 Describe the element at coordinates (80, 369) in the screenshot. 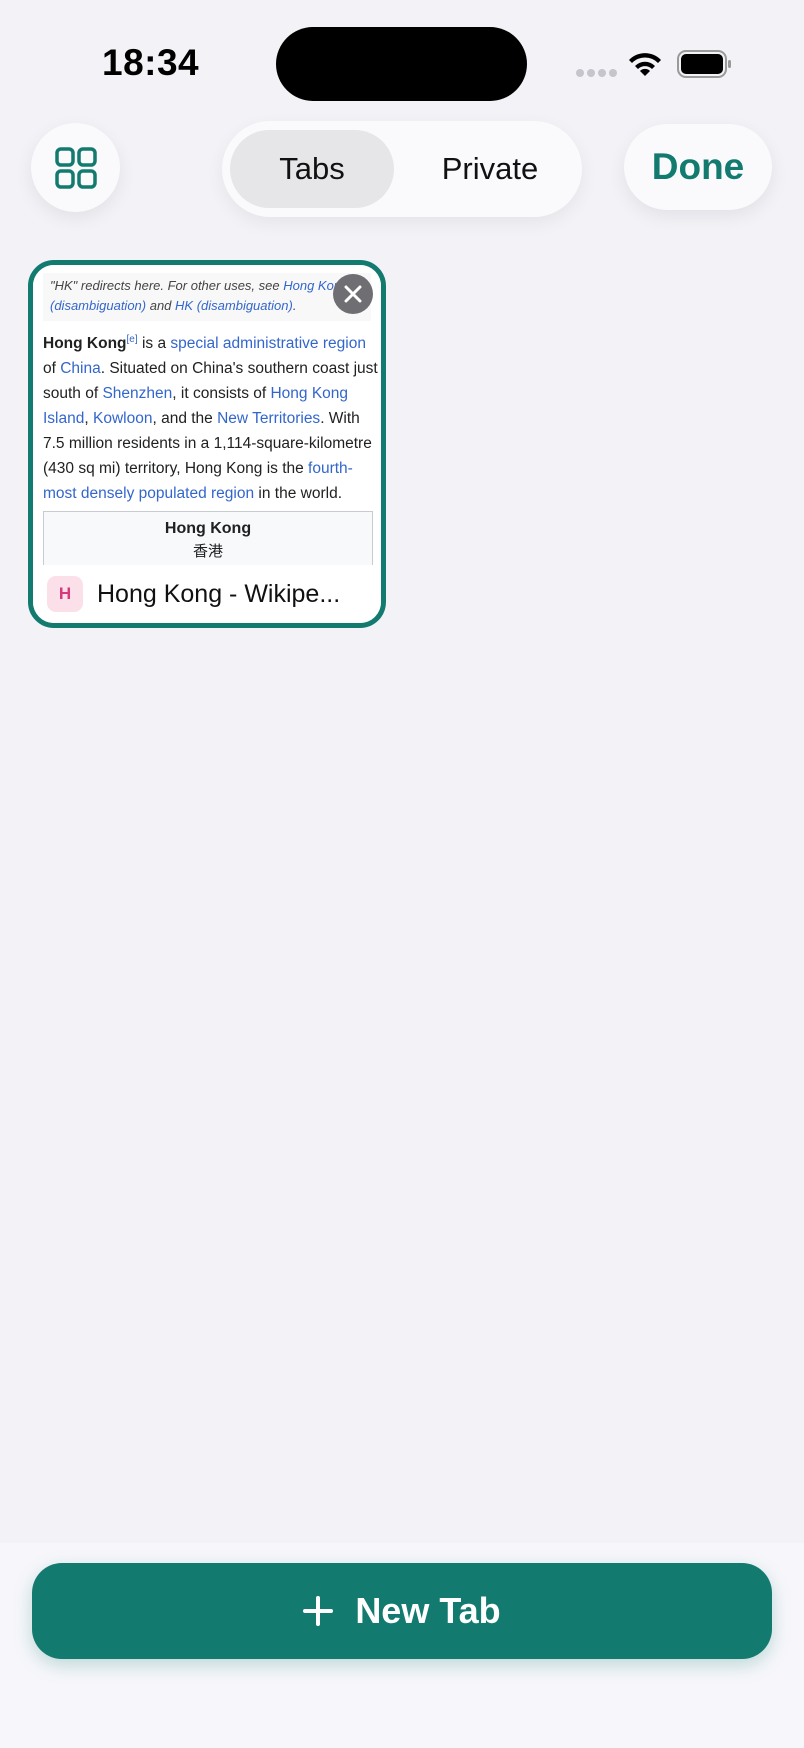

I see `article-link: China` at that location.